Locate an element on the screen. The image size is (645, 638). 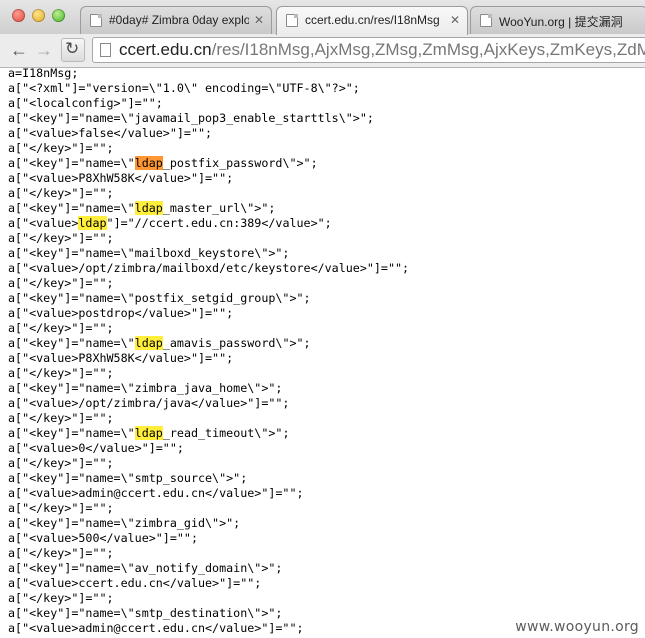
watermark: www.wooyun.org is located at coordinates (577, 627).